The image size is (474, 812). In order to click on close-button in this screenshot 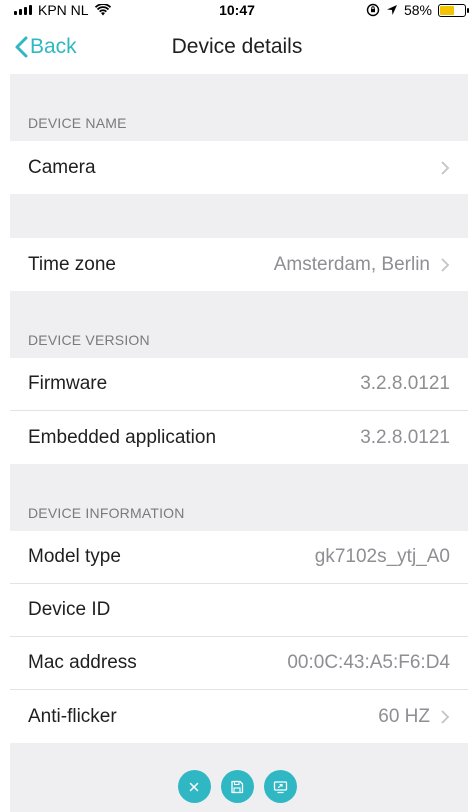, I will do `click(194, 786)`.